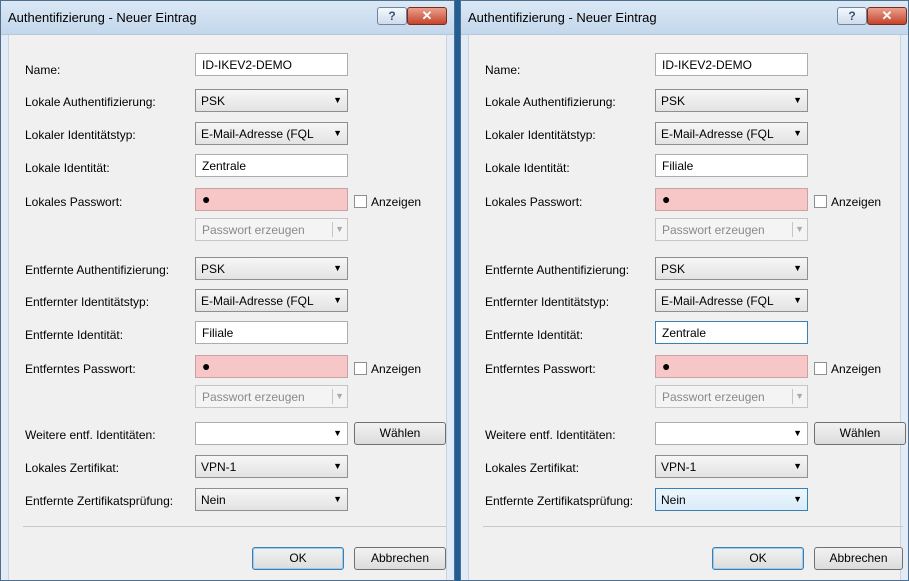 The width and height of the screenshot is (909, 581). I want to click on local-id-field: Zentrale, so click(271, 165).